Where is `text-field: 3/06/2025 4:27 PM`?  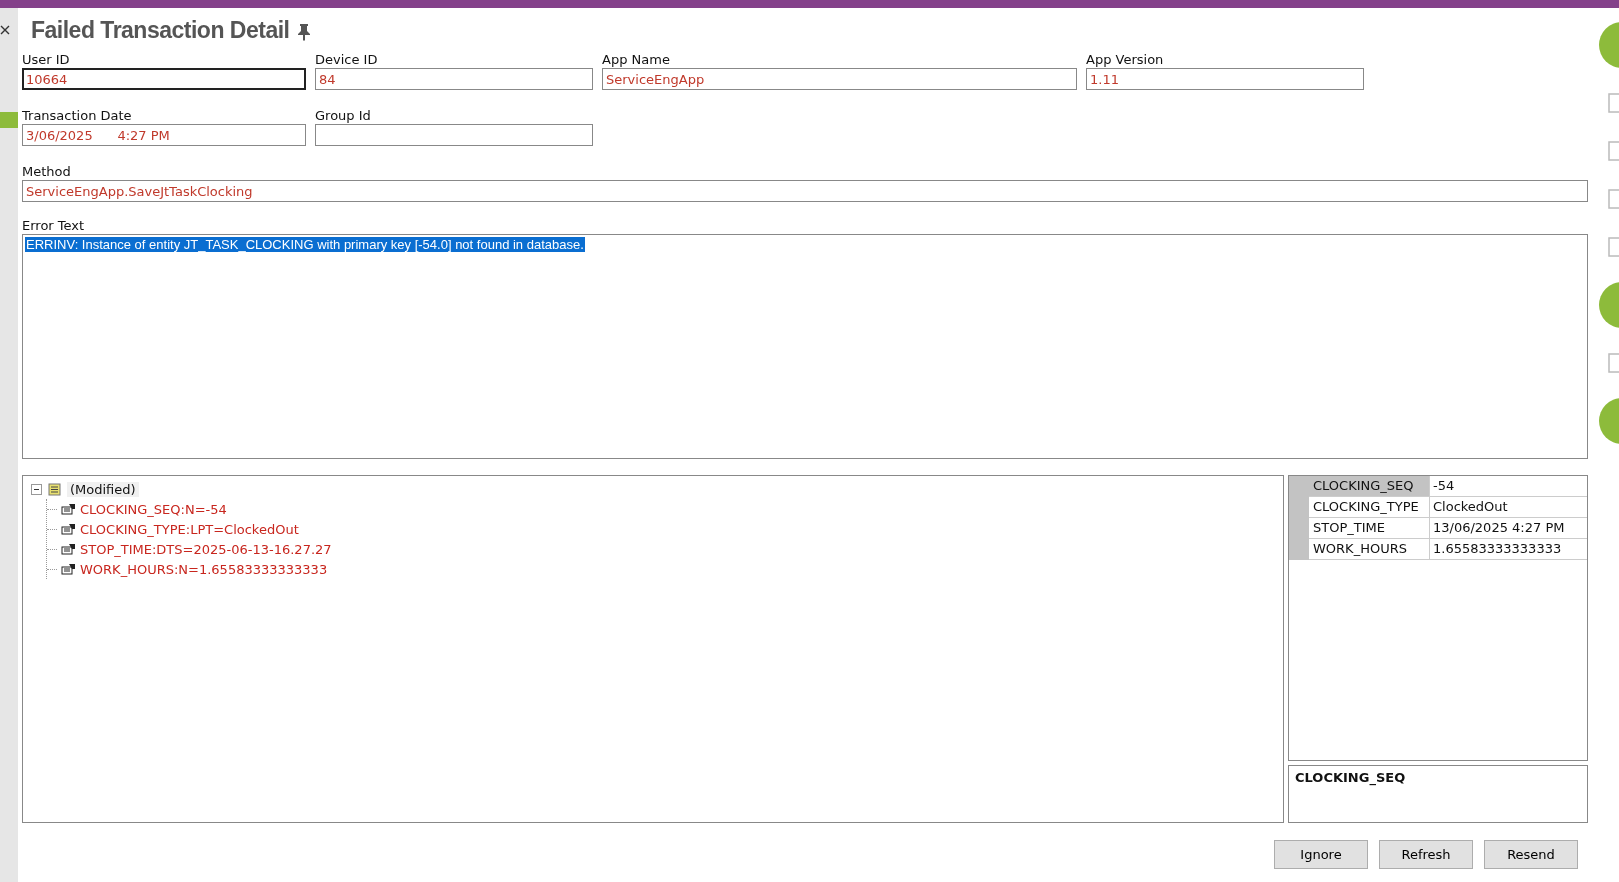
text-field: 3/06/2025 4:27 PM is located at coordinates (164, 135).